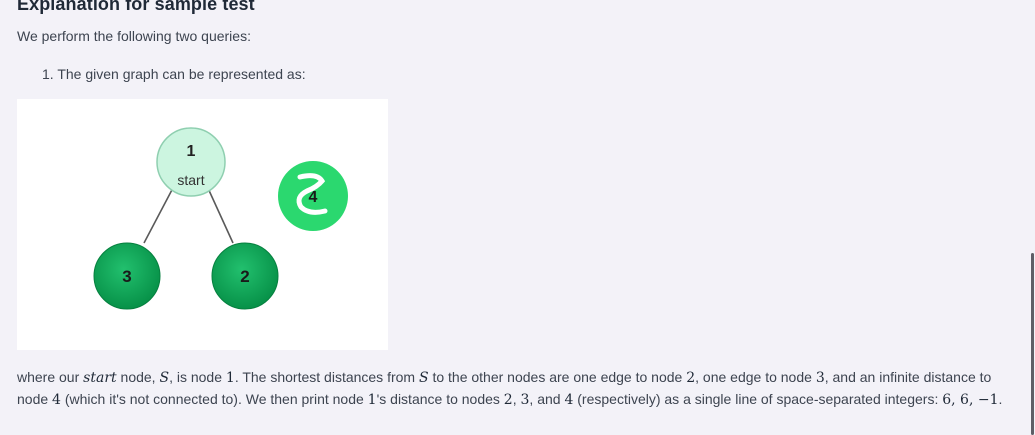 The image size is (1035, 435). Describe the element at coordinates (545, 399) in the screenshot. I see `desc-text: , and` at that location.